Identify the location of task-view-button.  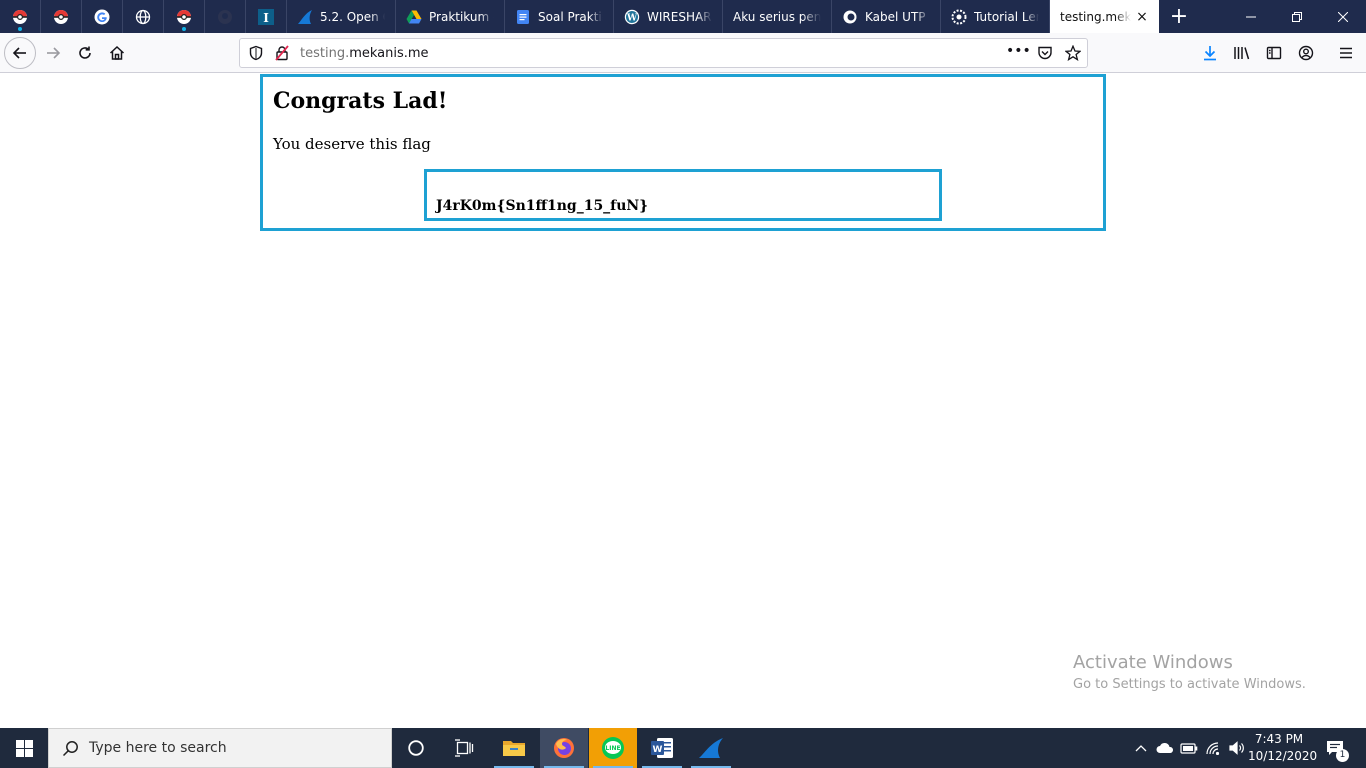
(464, 748).